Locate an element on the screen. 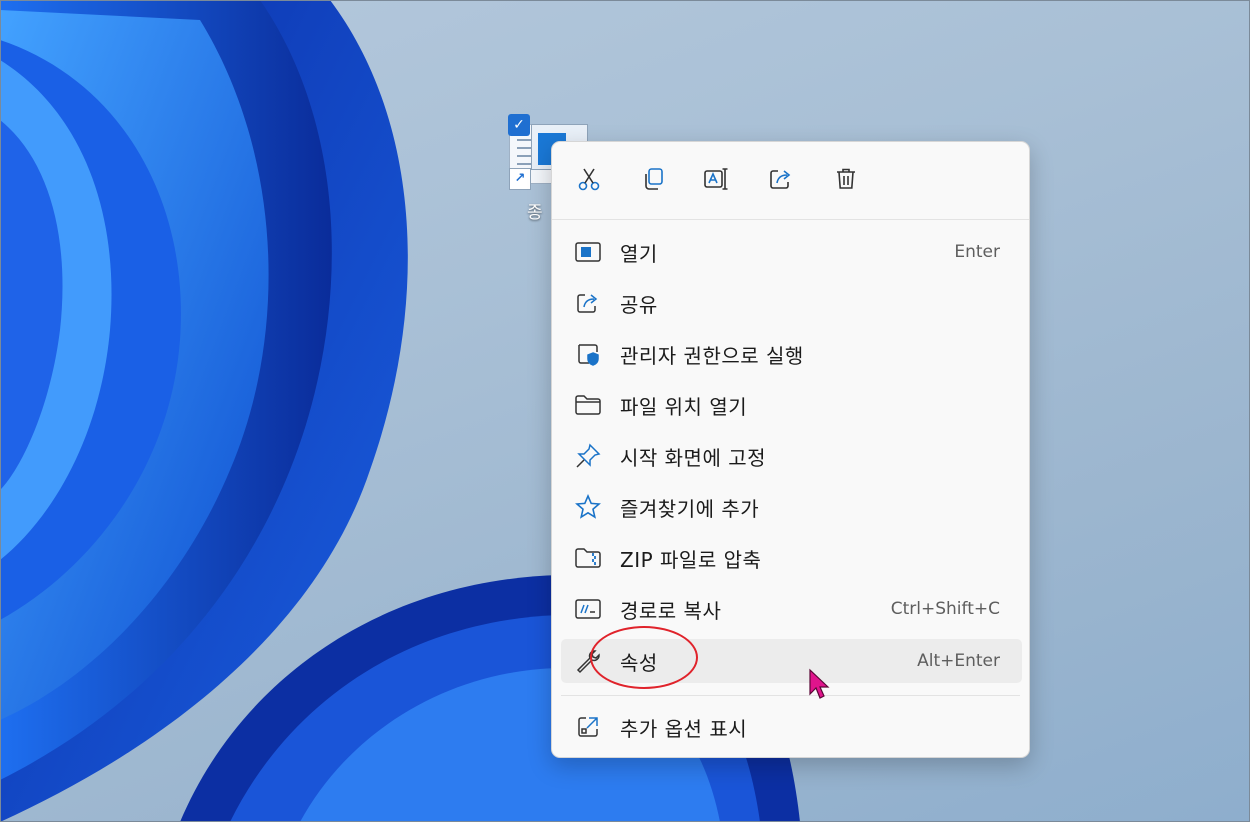  rename-button is located at coordinates (717, 179).